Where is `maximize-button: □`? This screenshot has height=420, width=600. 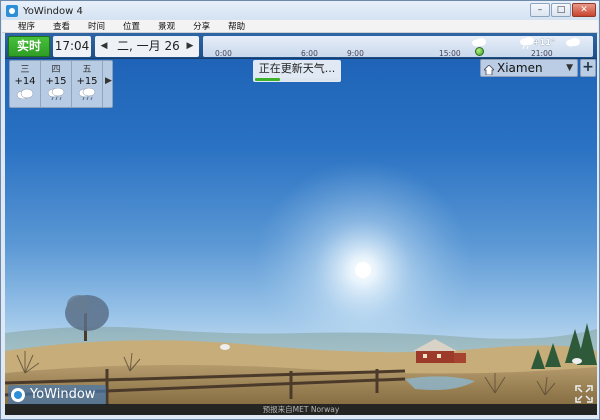
maximize-button: □ is located at coordinates (561, 10).